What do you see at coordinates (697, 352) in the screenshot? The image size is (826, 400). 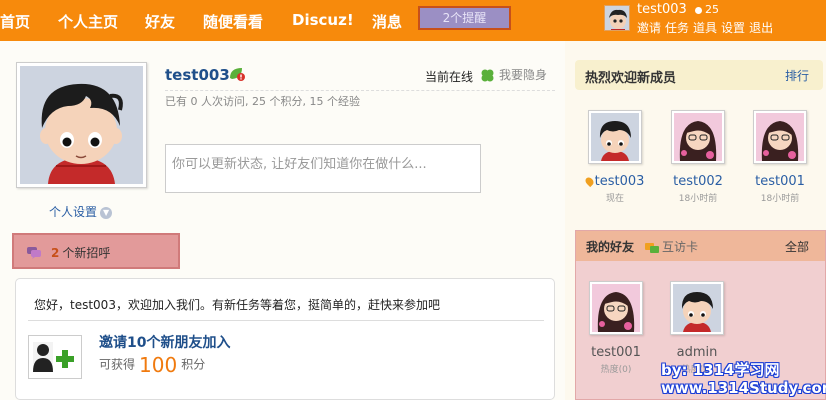 I see `friend-name: admin` at bounding box center [697, 352].